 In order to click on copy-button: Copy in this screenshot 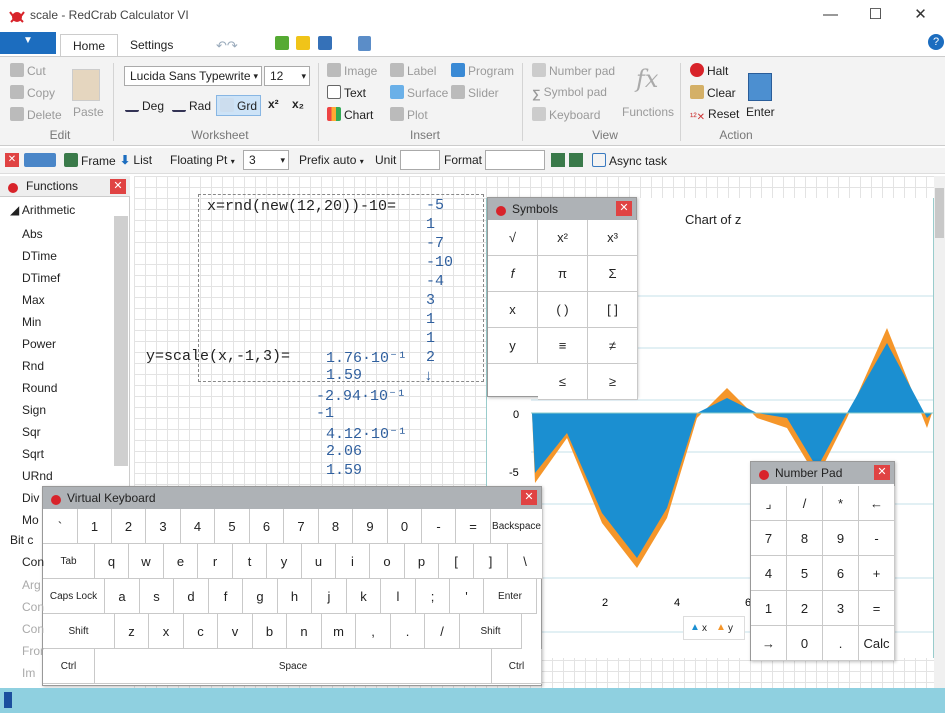, I will do `click(32, 92)`.